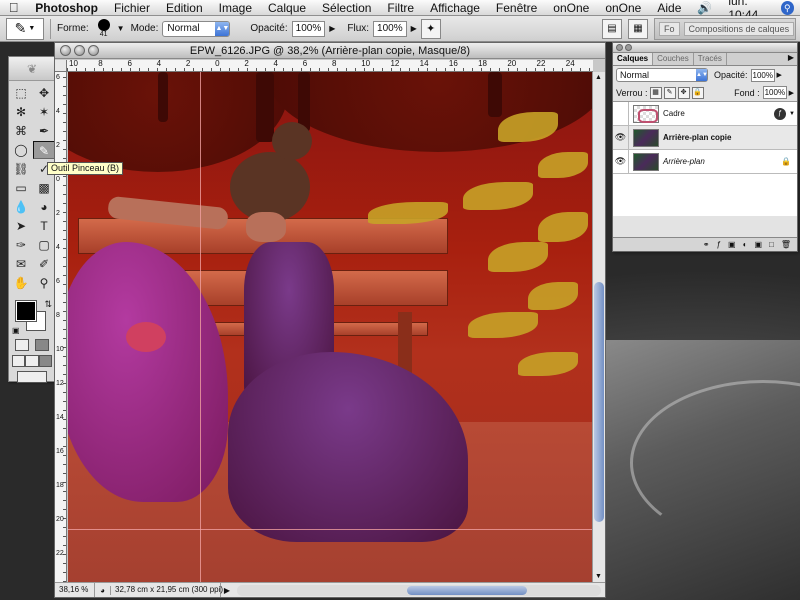 Image resolution: width=800 pixels, height=600 pixels. Describe the element at coordinates (633, 59) in the screenshot. I see `tab-calques: Calques` at that location.